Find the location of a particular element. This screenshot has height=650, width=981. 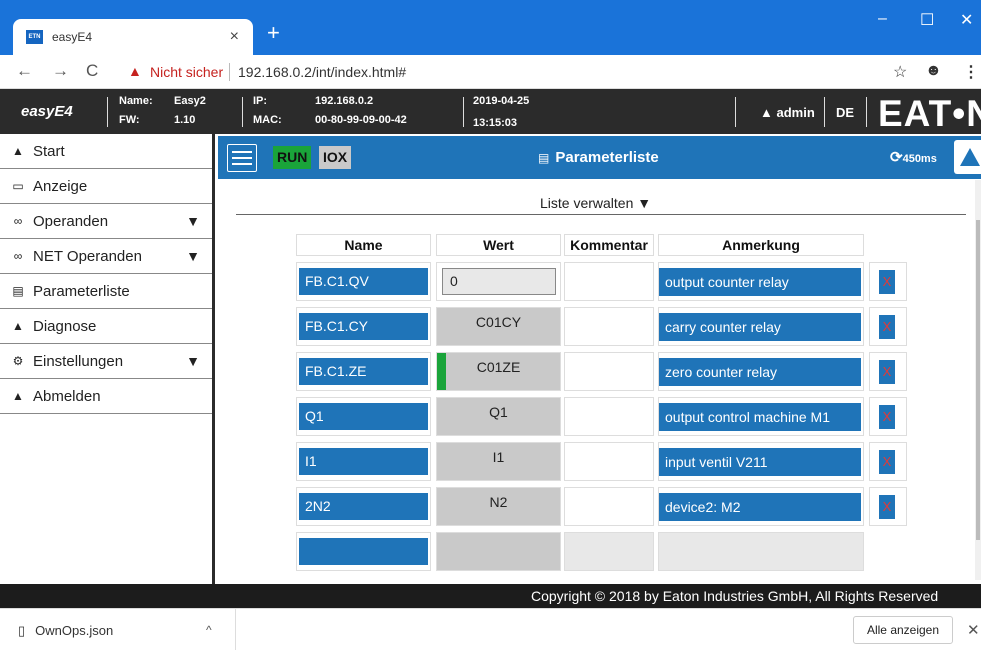

back-icon: ← is located at coordinates (24, 71).